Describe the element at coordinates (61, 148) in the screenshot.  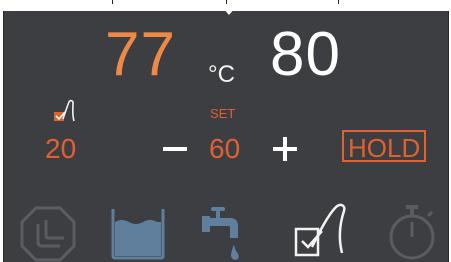
I see `probe-value: 20` at that location.